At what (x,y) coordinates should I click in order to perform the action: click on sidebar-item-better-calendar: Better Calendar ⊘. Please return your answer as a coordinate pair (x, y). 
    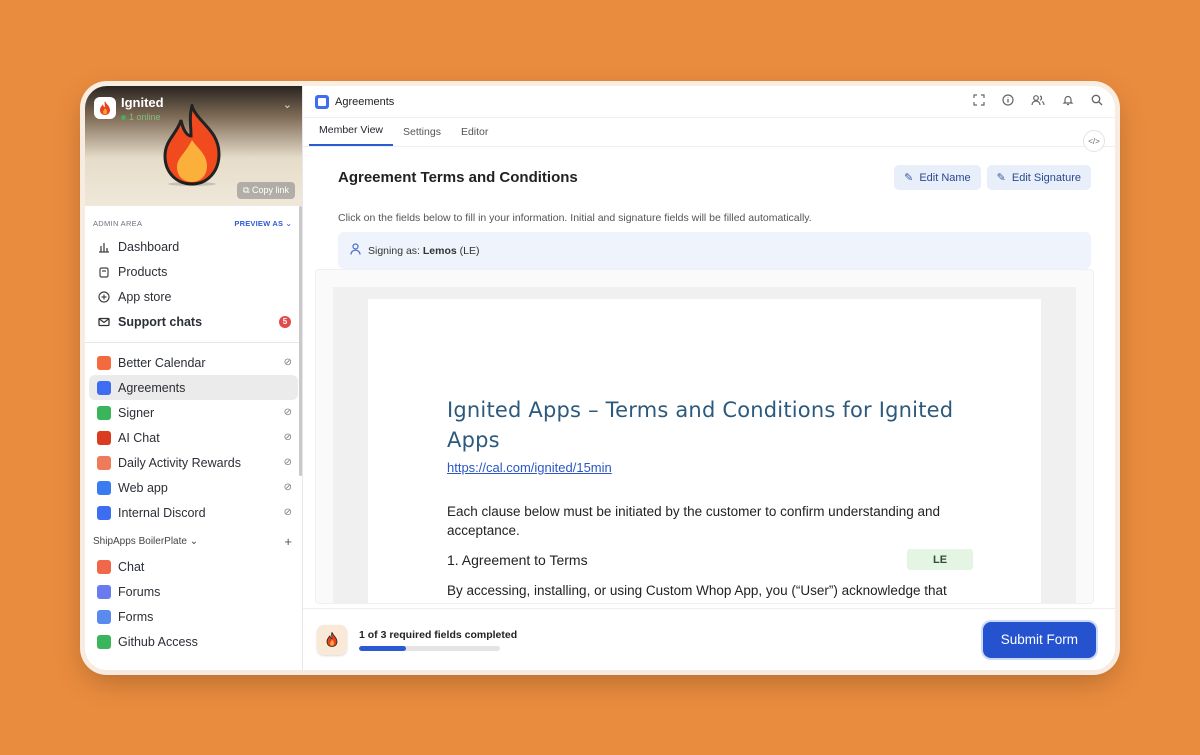
    Looking at the image, I should click on (193, 362).